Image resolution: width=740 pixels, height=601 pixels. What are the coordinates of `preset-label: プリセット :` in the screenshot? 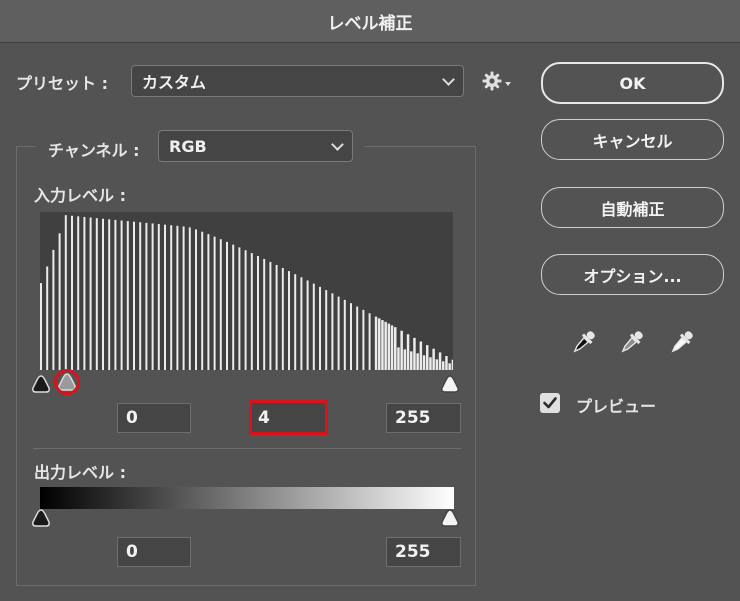 It's located at (62, 83).